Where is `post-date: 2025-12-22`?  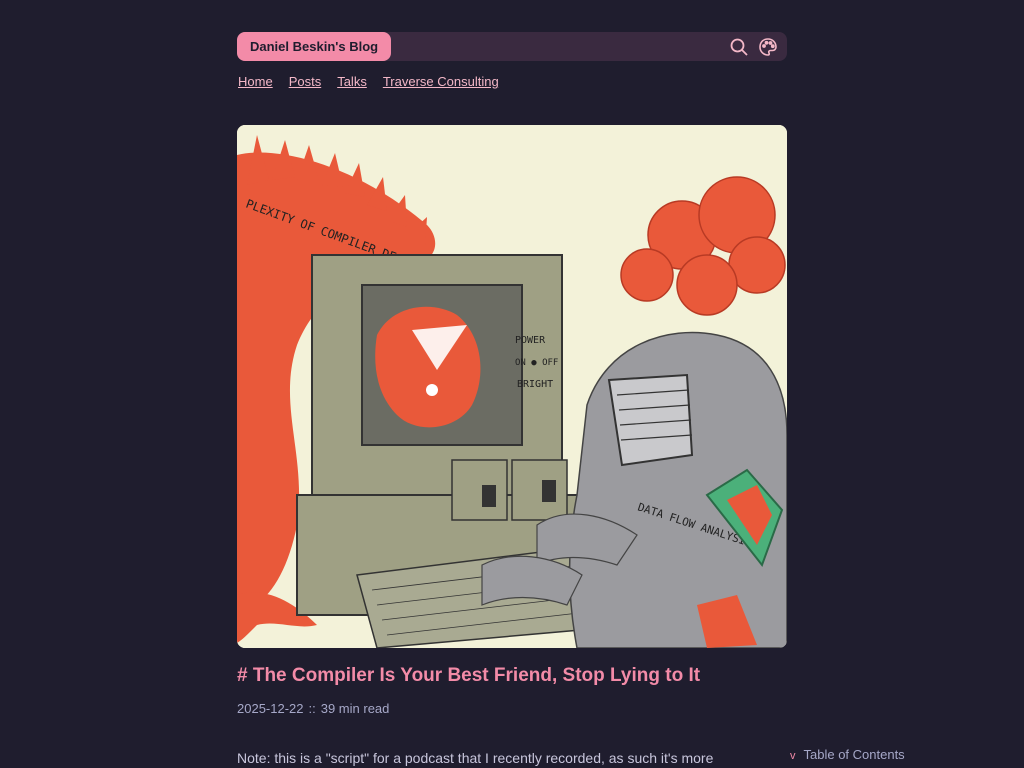 post-date: 2025-12-22 is located at coordinates (270, 708).